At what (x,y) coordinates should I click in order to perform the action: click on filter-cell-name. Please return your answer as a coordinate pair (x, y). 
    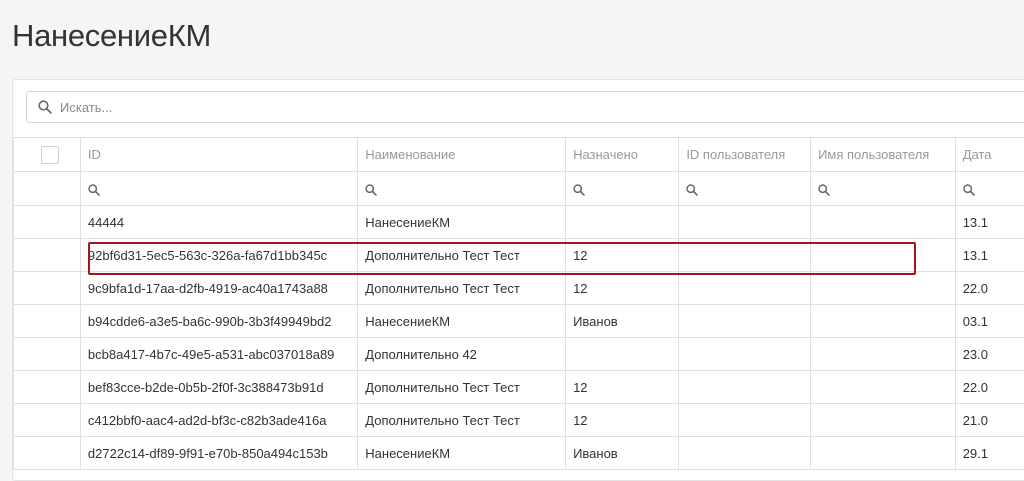
    Looking at the image, I should click on (462, 189).